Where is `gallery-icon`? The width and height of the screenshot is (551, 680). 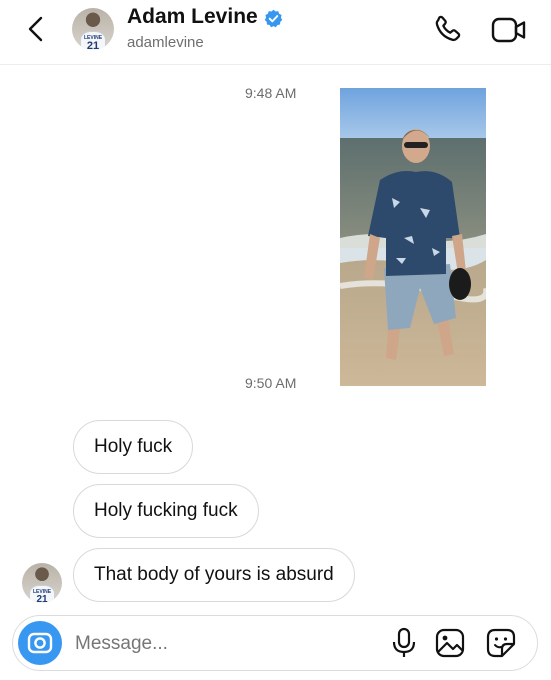
gallery-icon is located at coordinates (450, 643).